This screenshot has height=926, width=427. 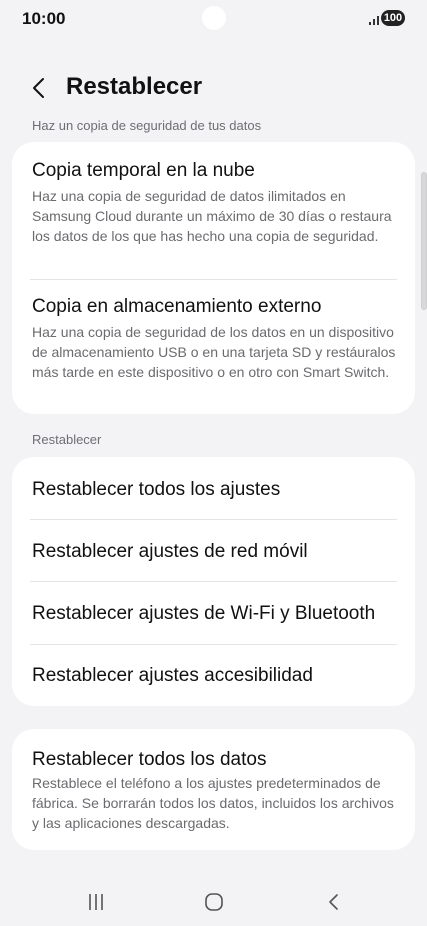 I want to click on scrollbar, so click(x=424, y=241).